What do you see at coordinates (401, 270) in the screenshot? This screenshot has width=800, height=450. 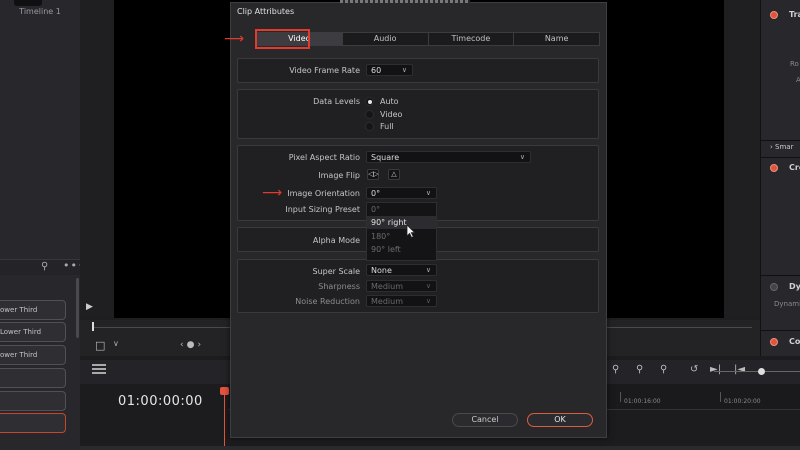 I see `super-scale-select: None ∨` at bounding box center [401, 270].